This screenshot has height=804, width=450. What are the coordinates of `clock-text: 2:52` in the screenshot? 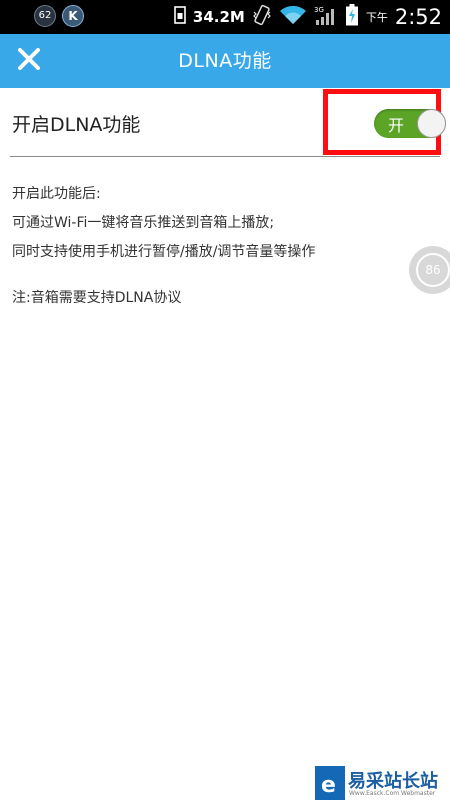 It's located at (418, 17).